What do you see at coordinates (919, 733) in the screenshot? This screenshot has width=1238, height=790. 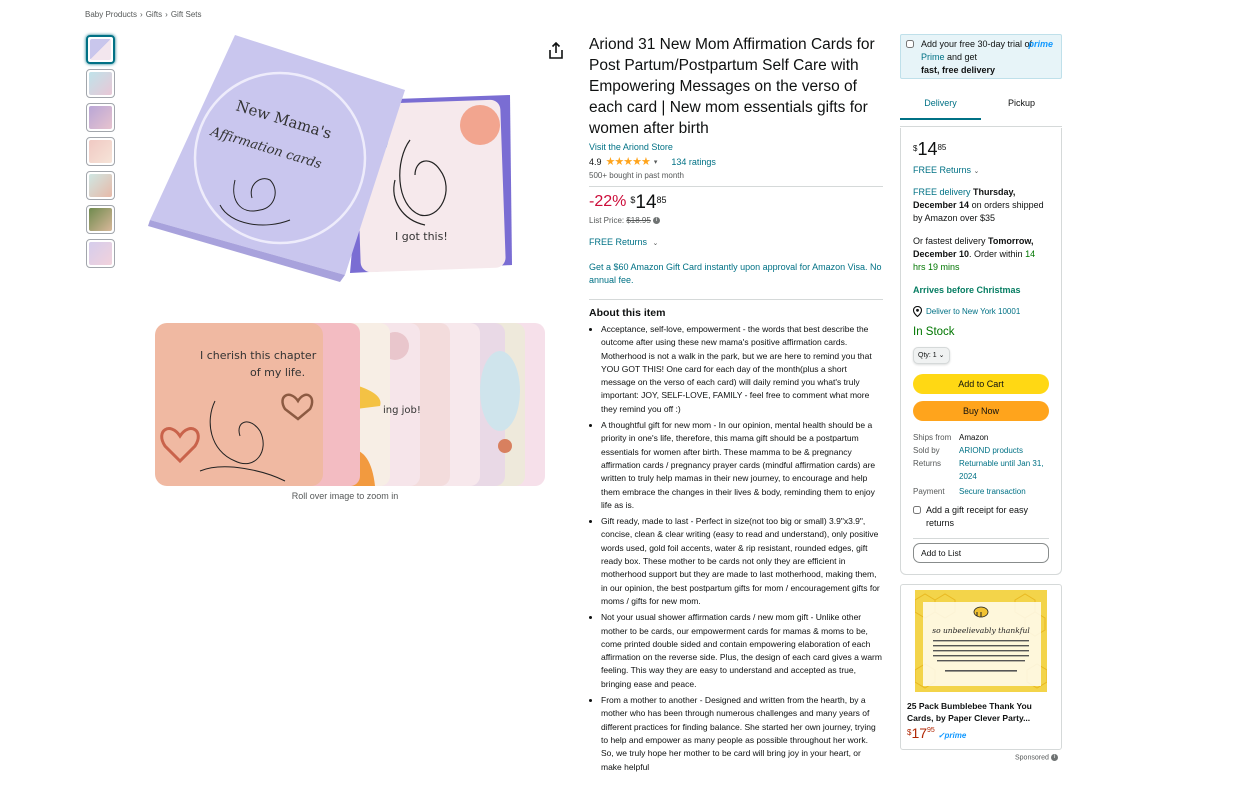 I see `price-whole: 17` at bounding box center [919, 733].